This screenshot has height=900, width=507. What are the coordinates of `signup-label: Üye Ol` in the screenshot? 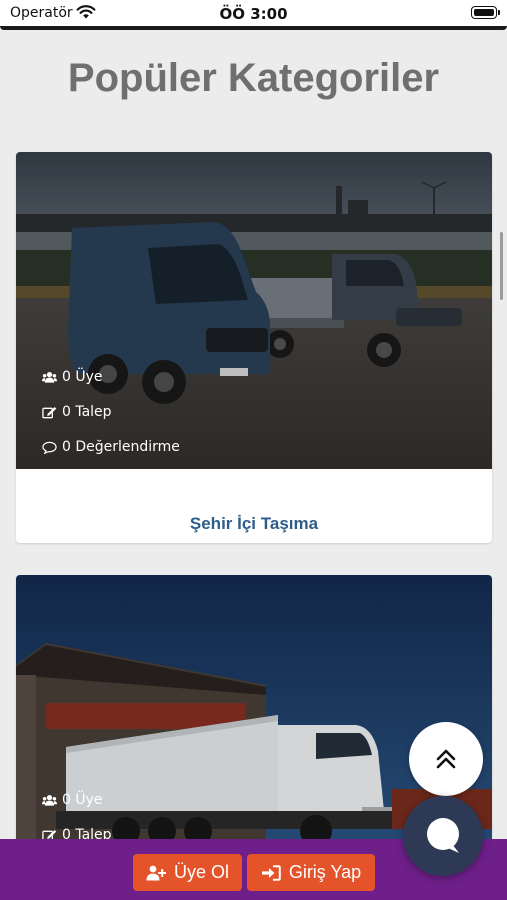 It's located at (201, 872).